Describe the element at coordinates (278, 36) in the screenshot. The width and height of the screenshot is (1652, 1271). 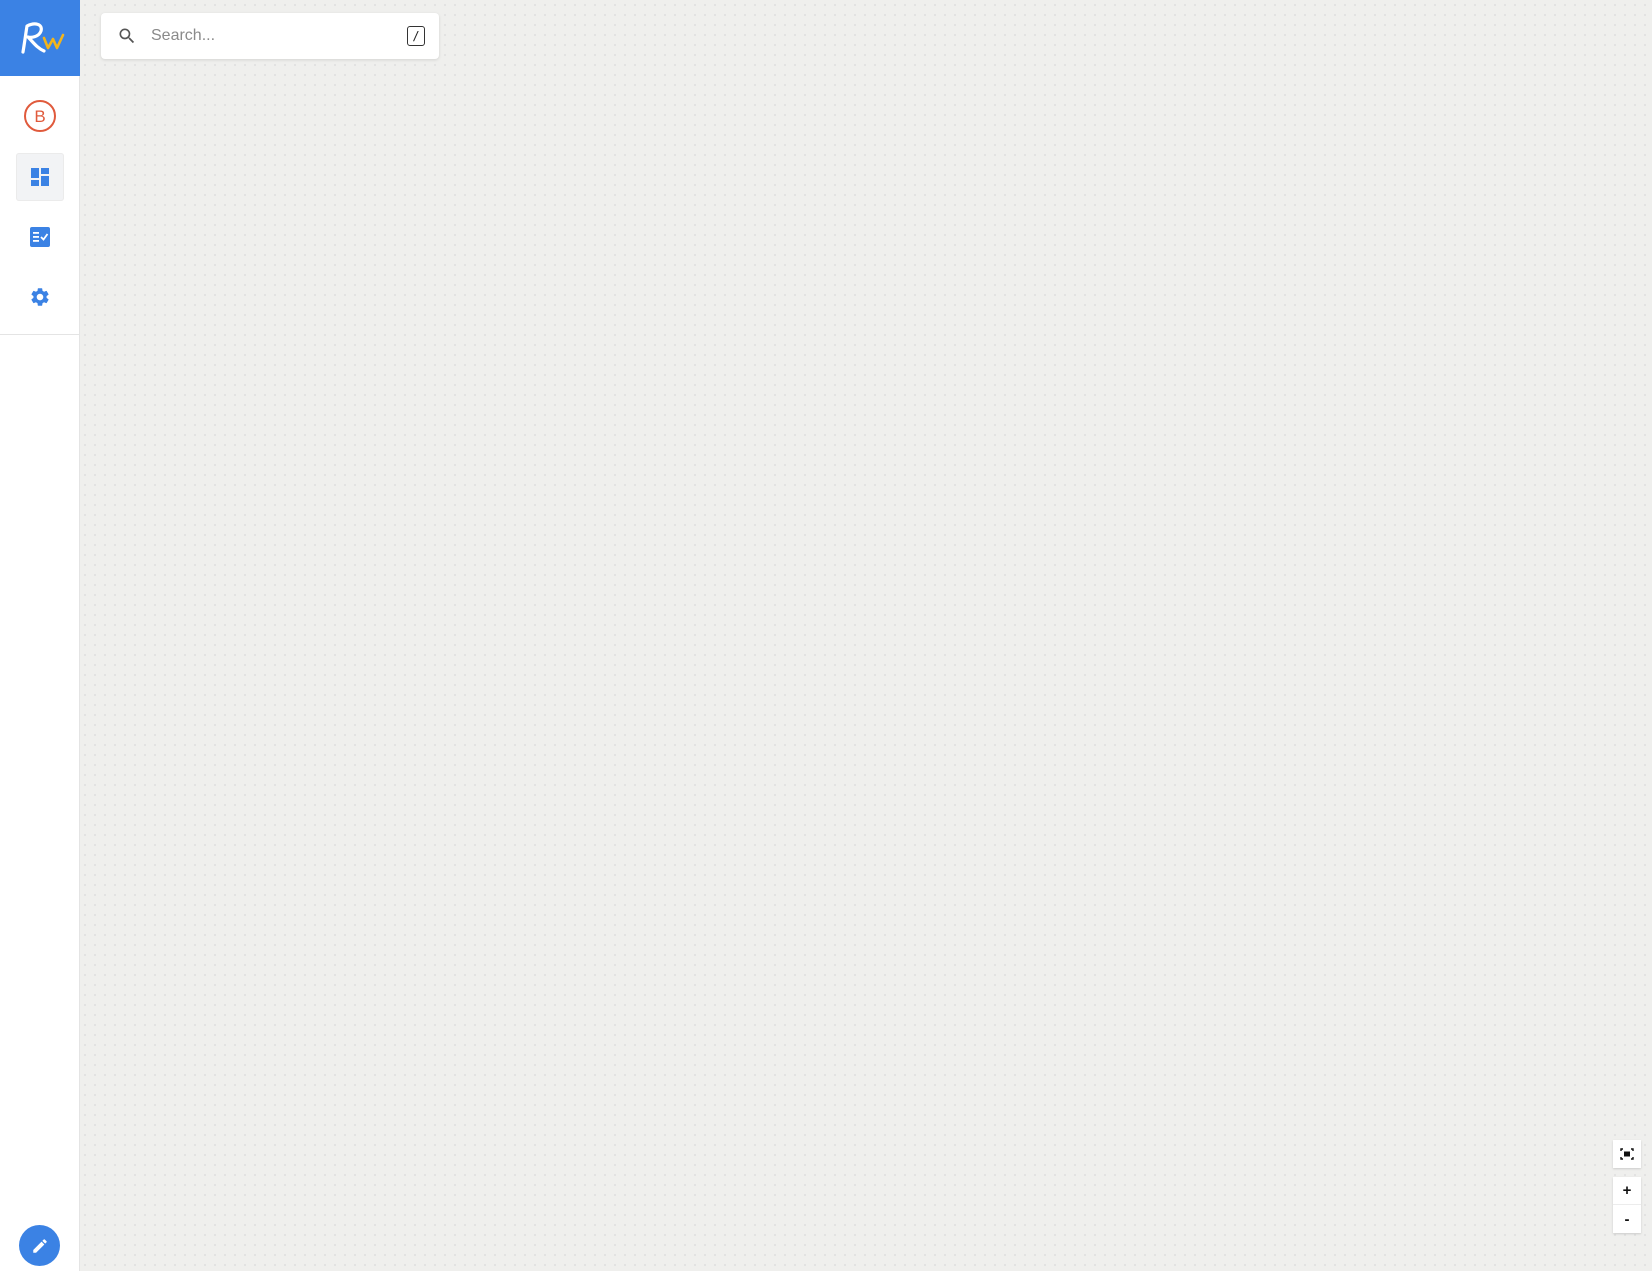
I see `search-input` at that location.